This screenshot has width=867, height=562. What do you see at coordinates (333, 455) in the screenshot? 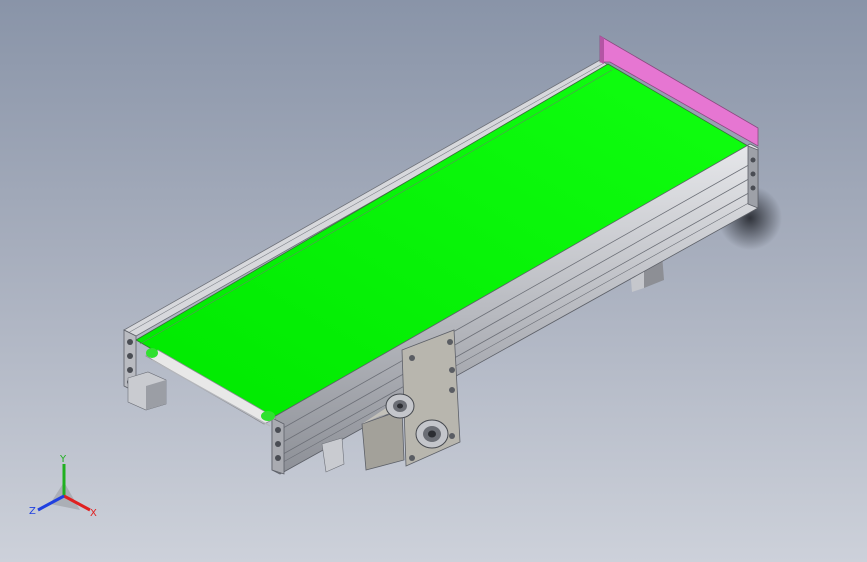
I see `support-leg-front-right` at bounding box center [333, 455].